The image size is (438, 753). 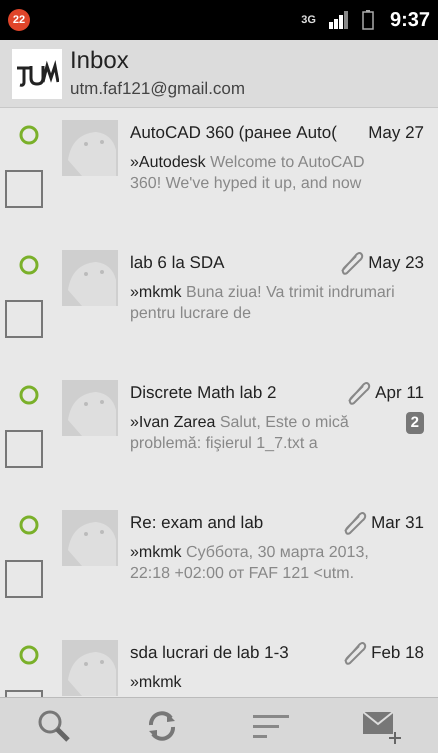 I want to click on message-snippet: »mkmk Суббота, 30 марта 2013, 22:18 +02:00 от FAF 121 <utm., so click(x=250, y=563).